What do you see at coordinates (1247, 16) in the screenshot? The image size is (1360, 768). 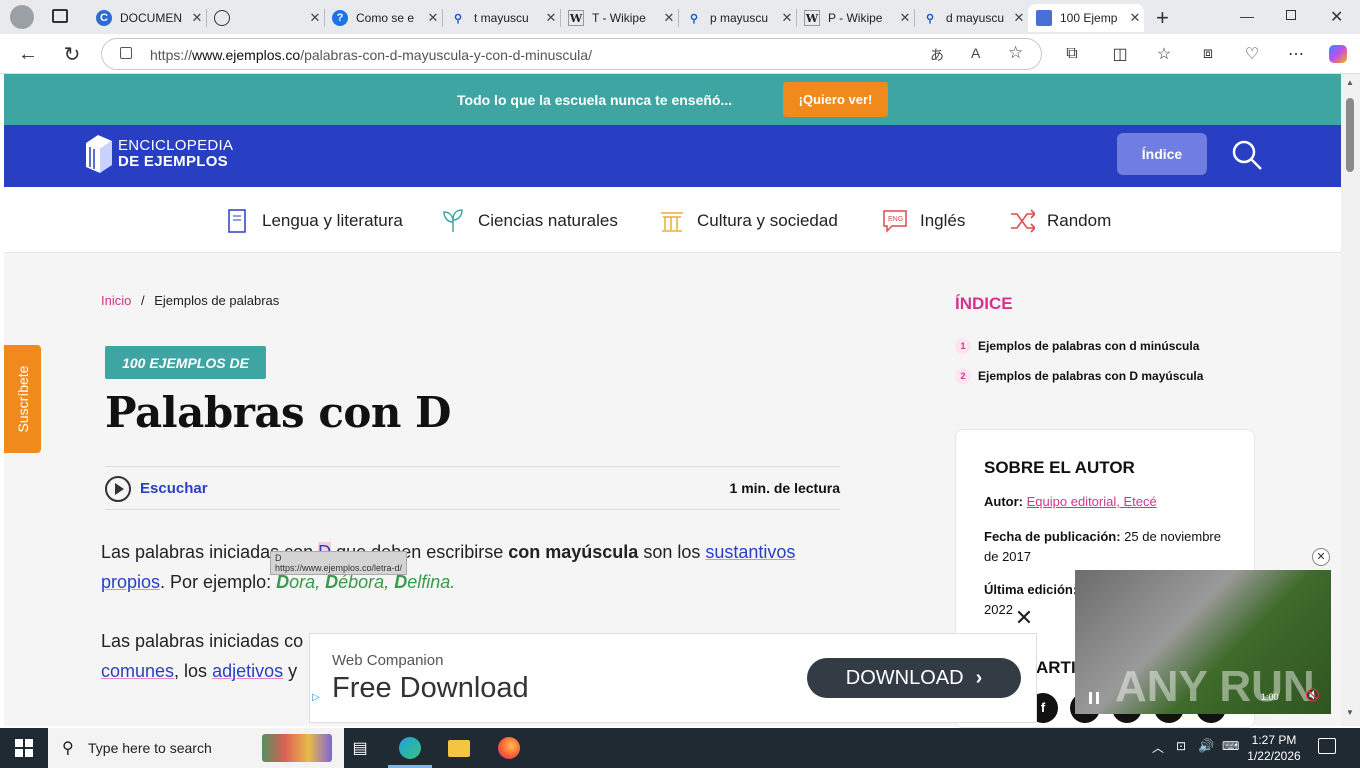 I see `minimize-icon: —` at bounding box center [1247, 16].